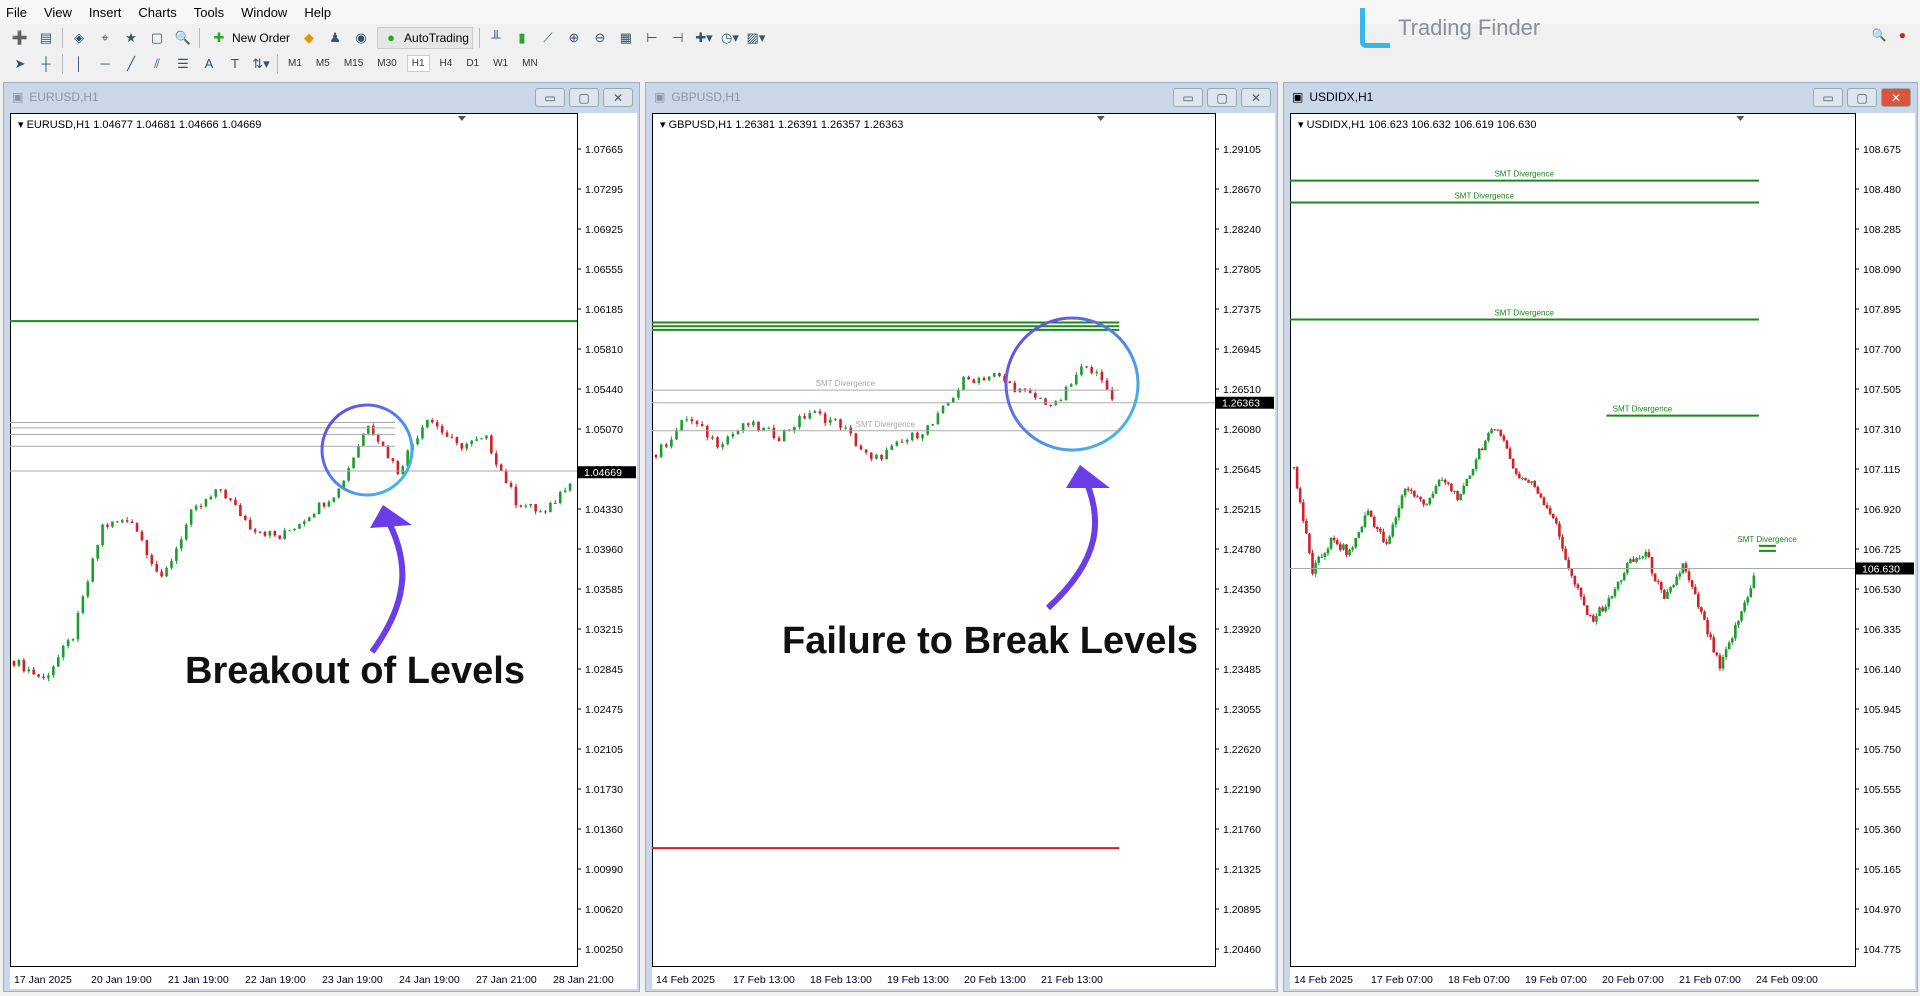 This screenshot has width=1920, height=996. I want to click on cursor-icon: ➤, so click(20, 64).